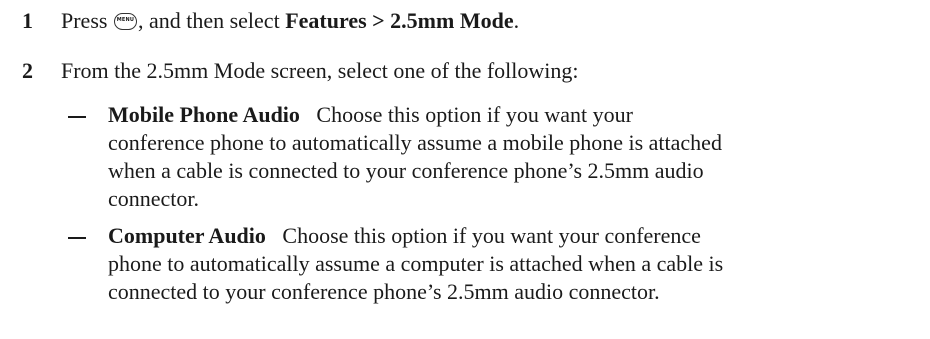 This screenshot has width=930, height=339. What do you see at coordinates (27, 70) in the screenshot?
I see `step-number: 2` at bounding box center [27, 70].